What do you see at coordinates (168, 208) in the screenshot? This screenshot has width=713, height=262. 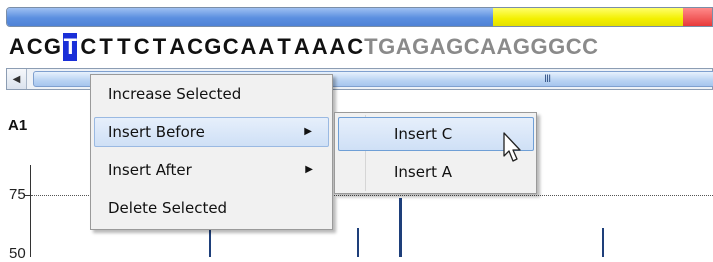 I see `menu-item-label: Delete Selected` at bounding box center [168, 208].